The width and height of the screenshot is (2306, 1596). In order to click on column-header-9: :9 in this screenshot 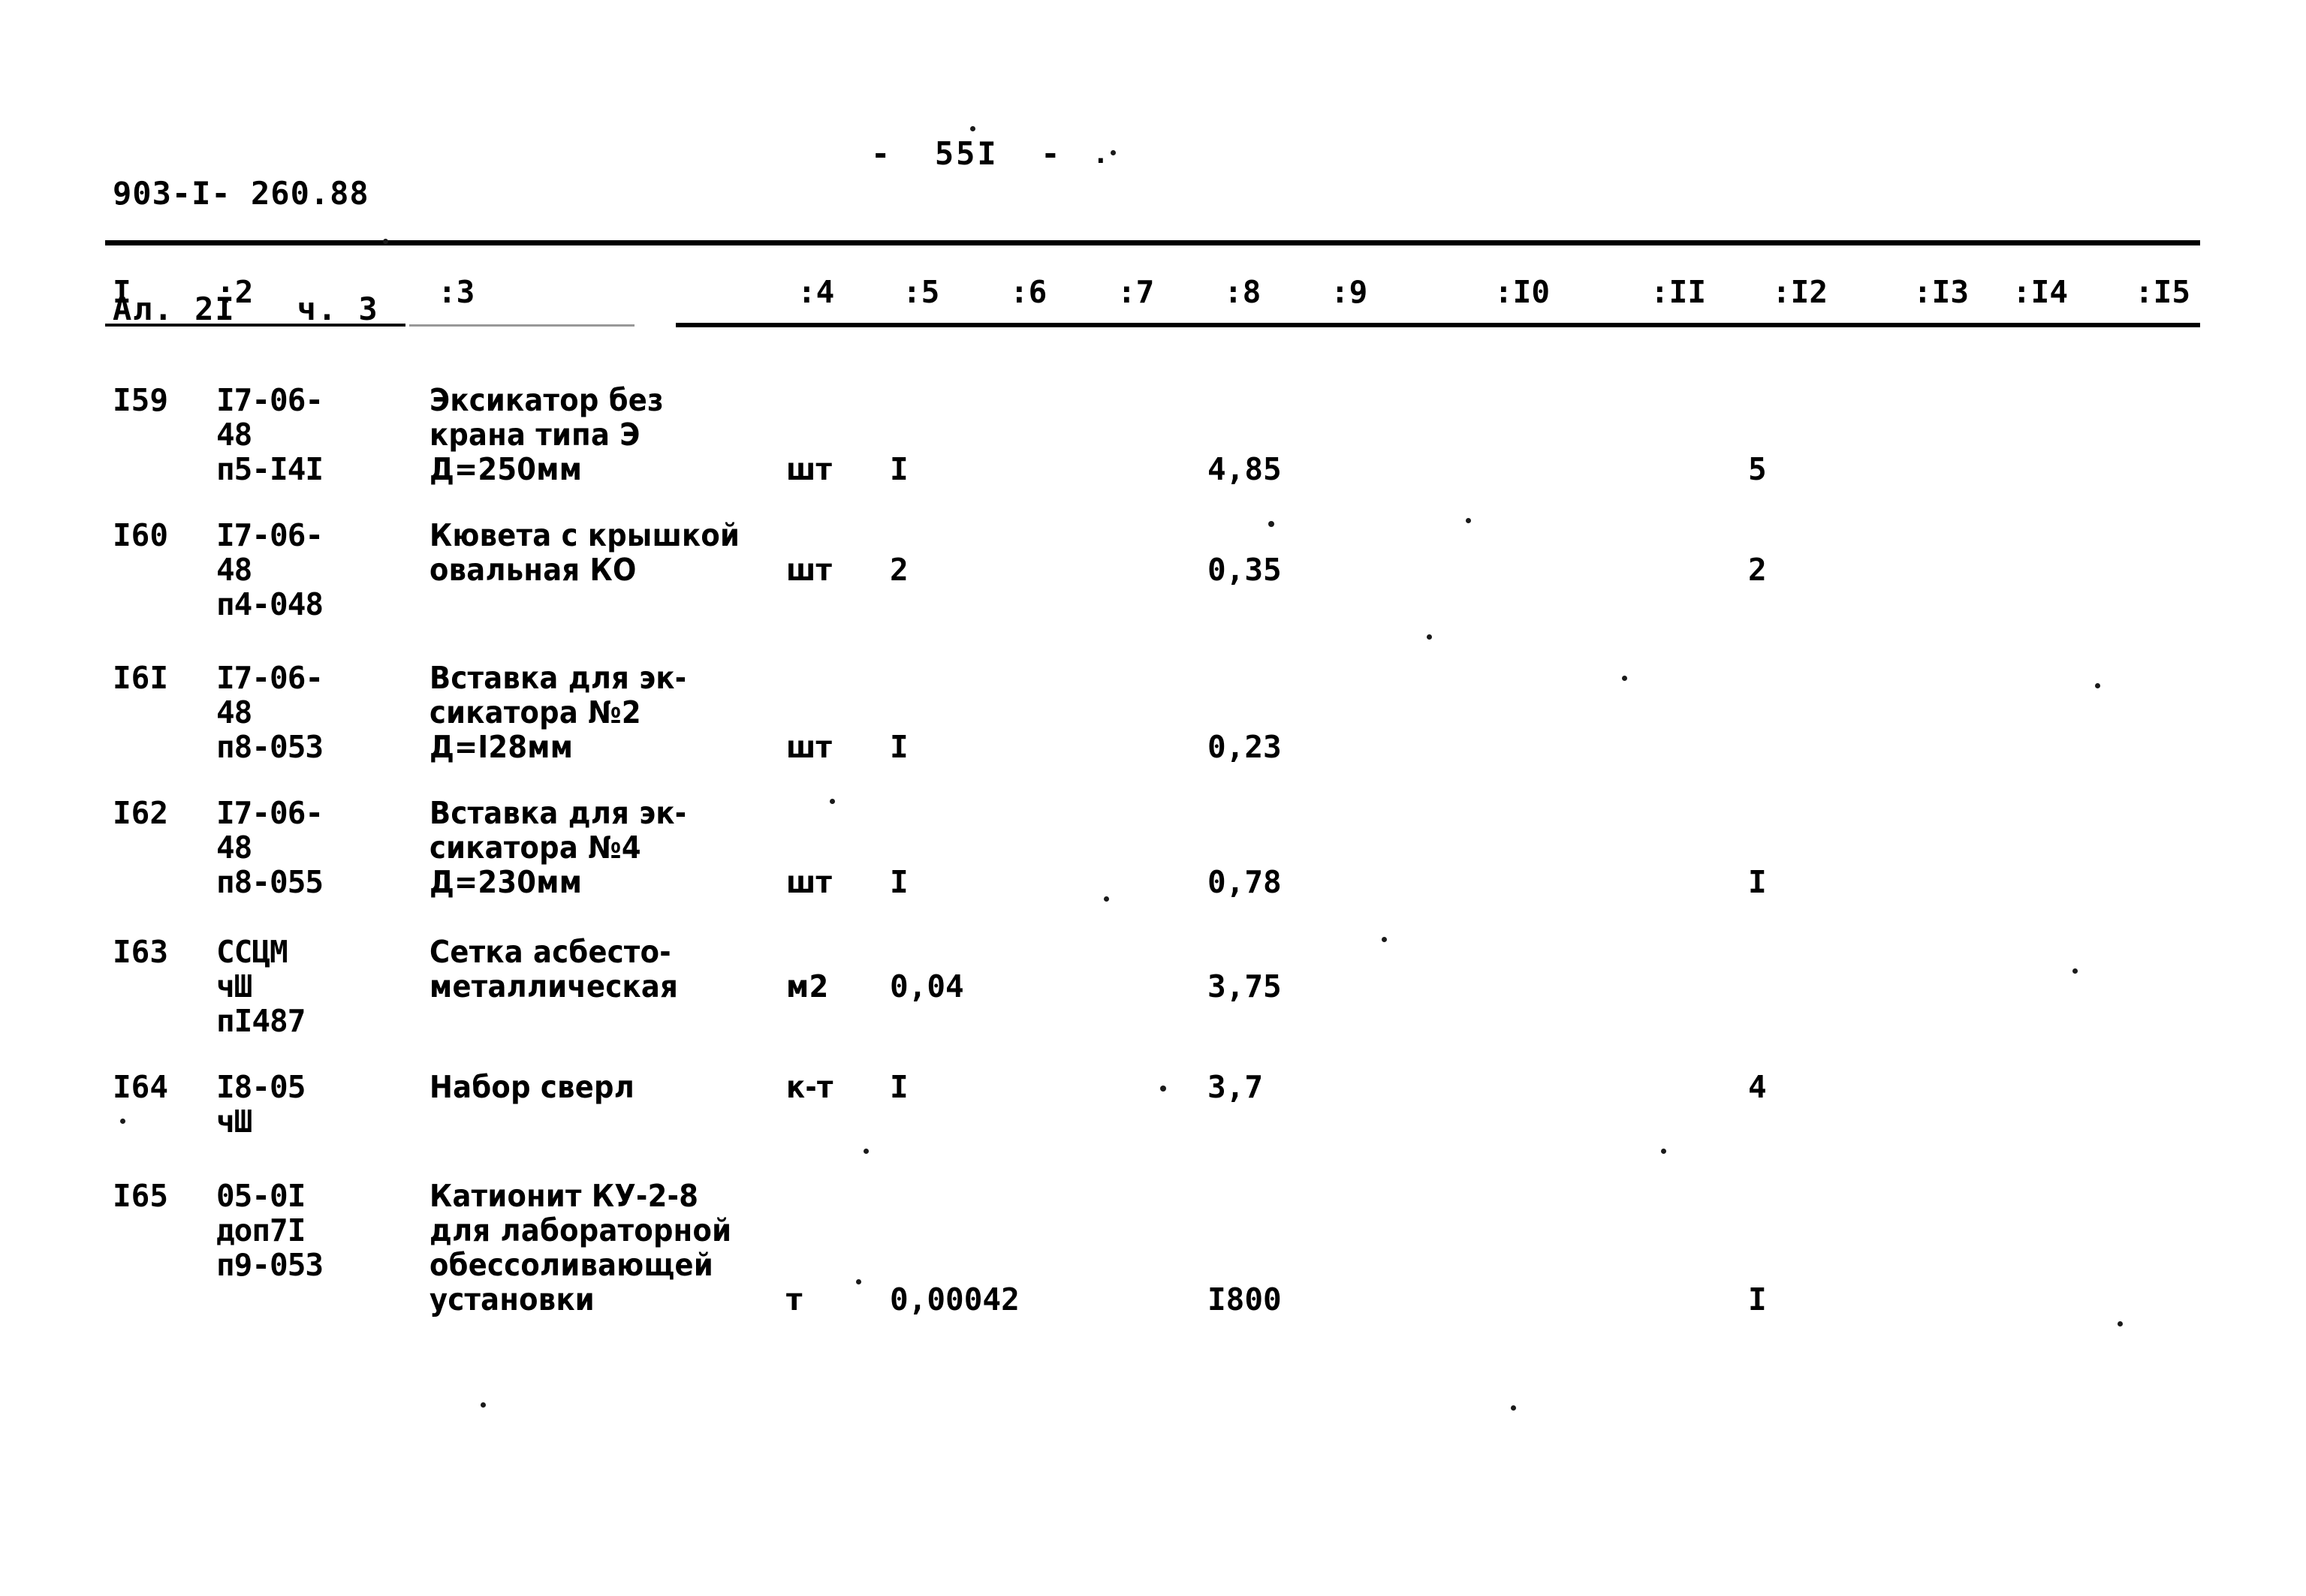, I will do `click(1349, 292)`.